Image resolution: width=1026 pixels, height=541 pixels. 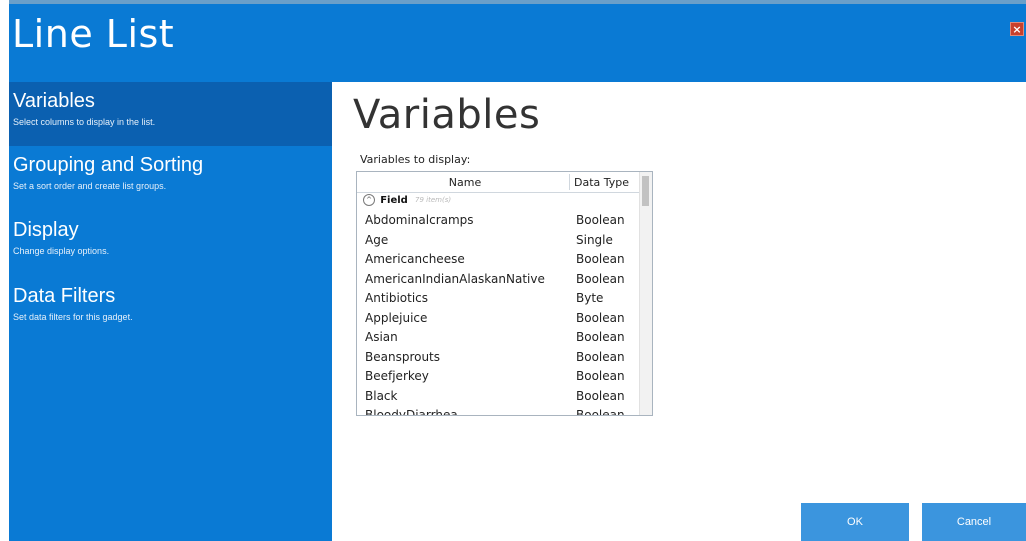 I want to click on sidebar-item-title: Display, so click(x=46, y=230).